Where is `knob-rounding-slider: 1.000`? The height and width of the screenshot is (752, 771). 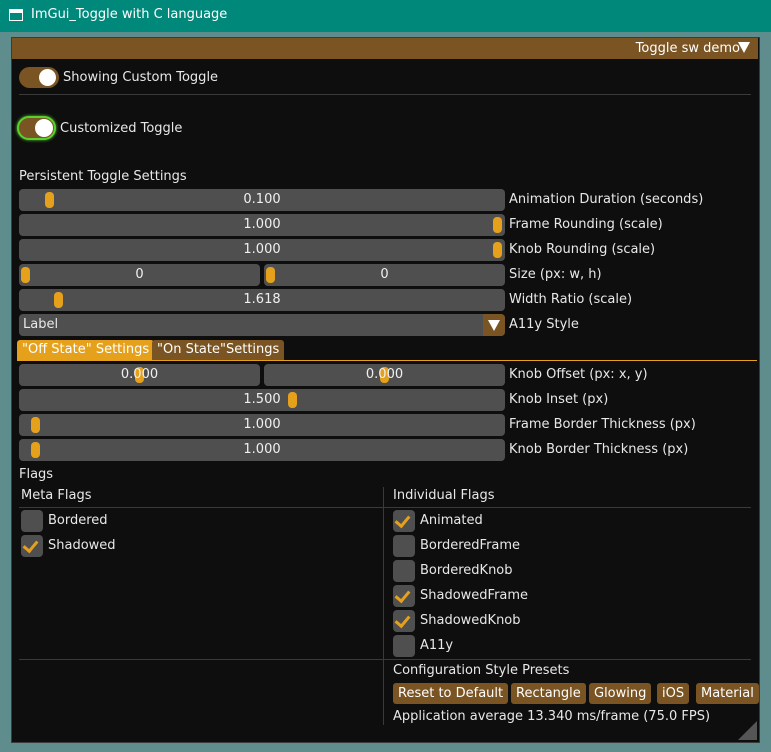 knob-rounding-slider: 1.000 is located at coordinates (262, 250).